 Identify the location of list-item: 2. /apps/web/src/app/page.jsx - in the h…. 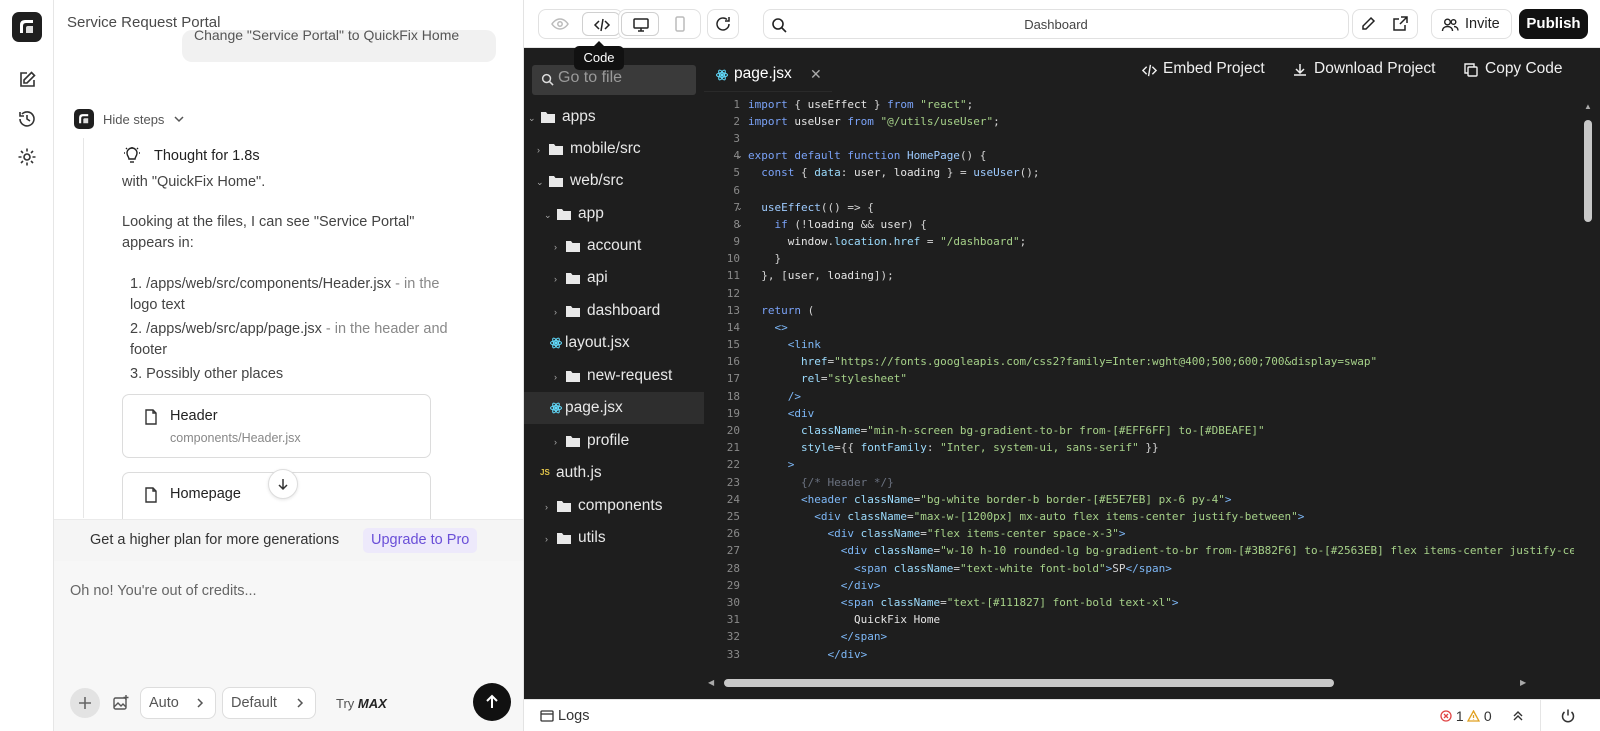
(289, 329).